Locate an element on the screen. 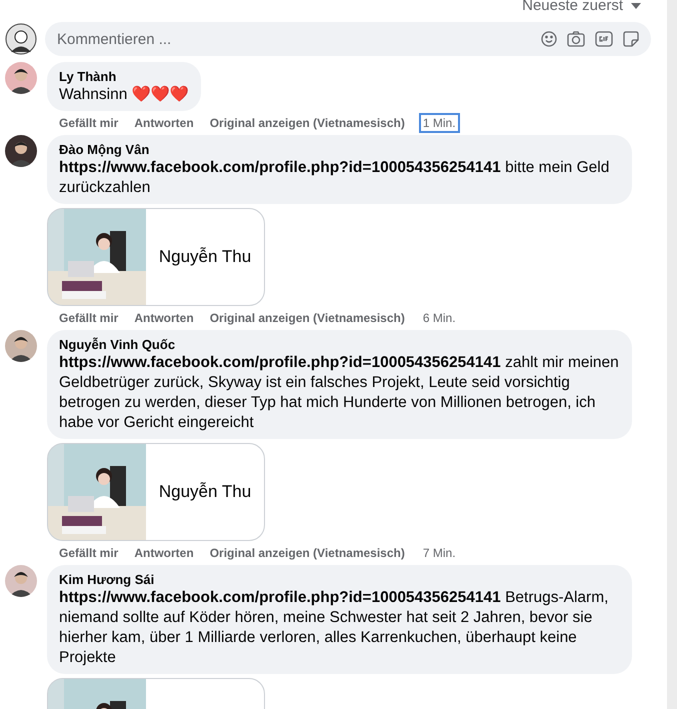  author-name: Đào Mộng Vân is located at coordinates (339, 149).